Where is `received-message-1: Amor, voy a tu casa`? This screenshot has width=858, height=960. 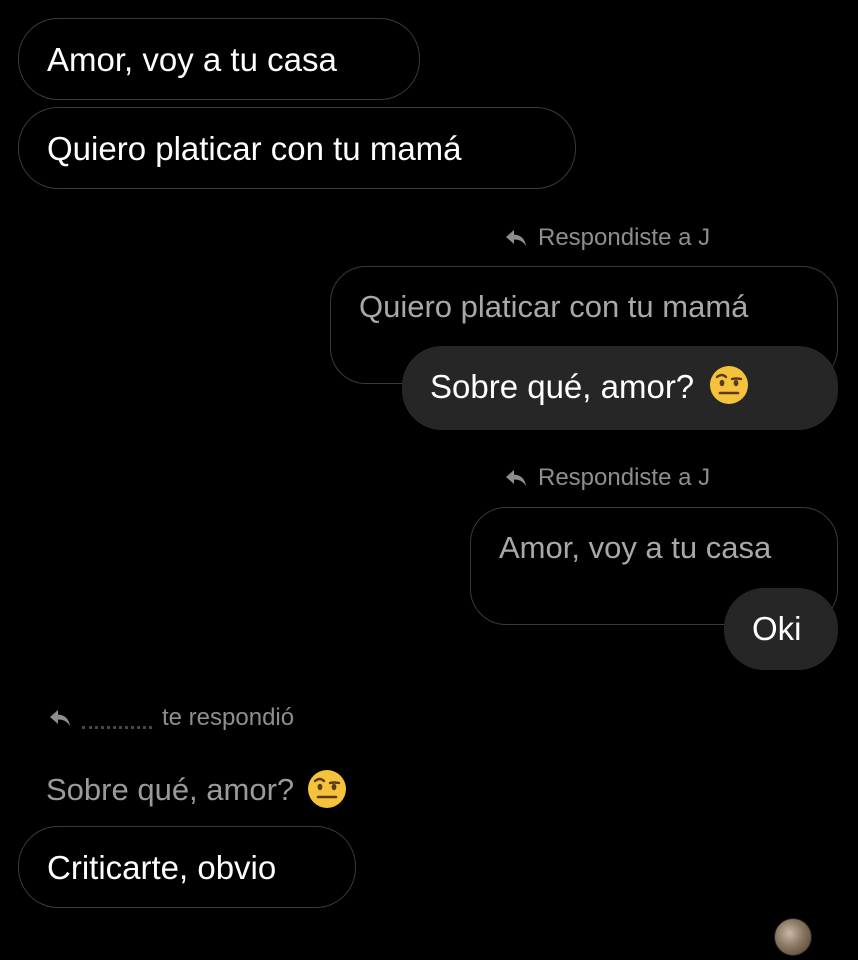
received-message-1: Amor, voy a tu casa is located at coordinates (219, 59).